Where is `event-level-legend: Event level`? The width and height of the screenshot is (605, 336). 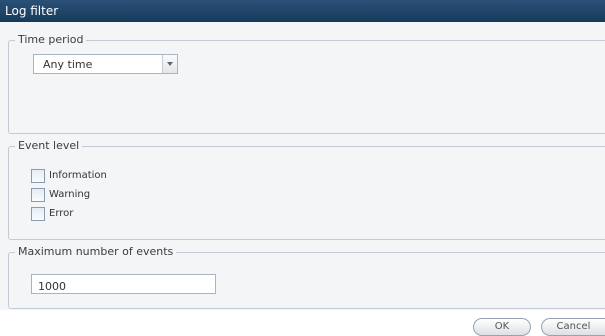
event-level-legend: Event level is located at coordinates (49, 146).